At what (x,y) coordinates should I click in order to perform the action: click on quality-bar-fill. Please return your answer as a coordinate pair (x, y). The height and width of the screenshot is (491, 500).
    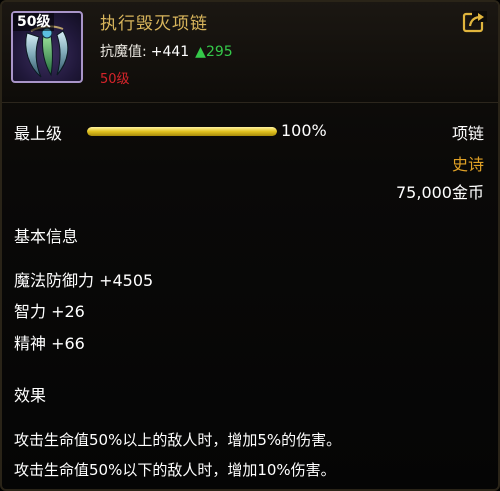
    Looking at the image, I should click on (182, 131).